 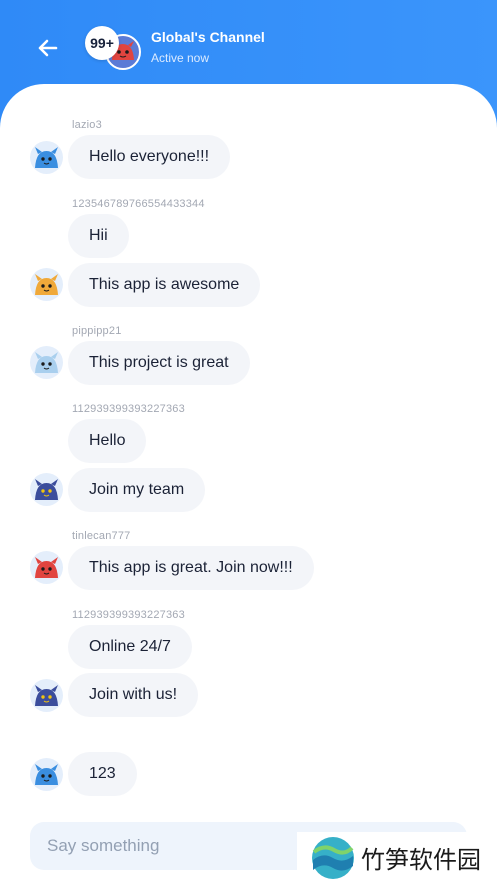 What do you see at coordinates (180, 58) in the screenshot?
I see `channel-status: Active now` at bounding box center [180, 58].